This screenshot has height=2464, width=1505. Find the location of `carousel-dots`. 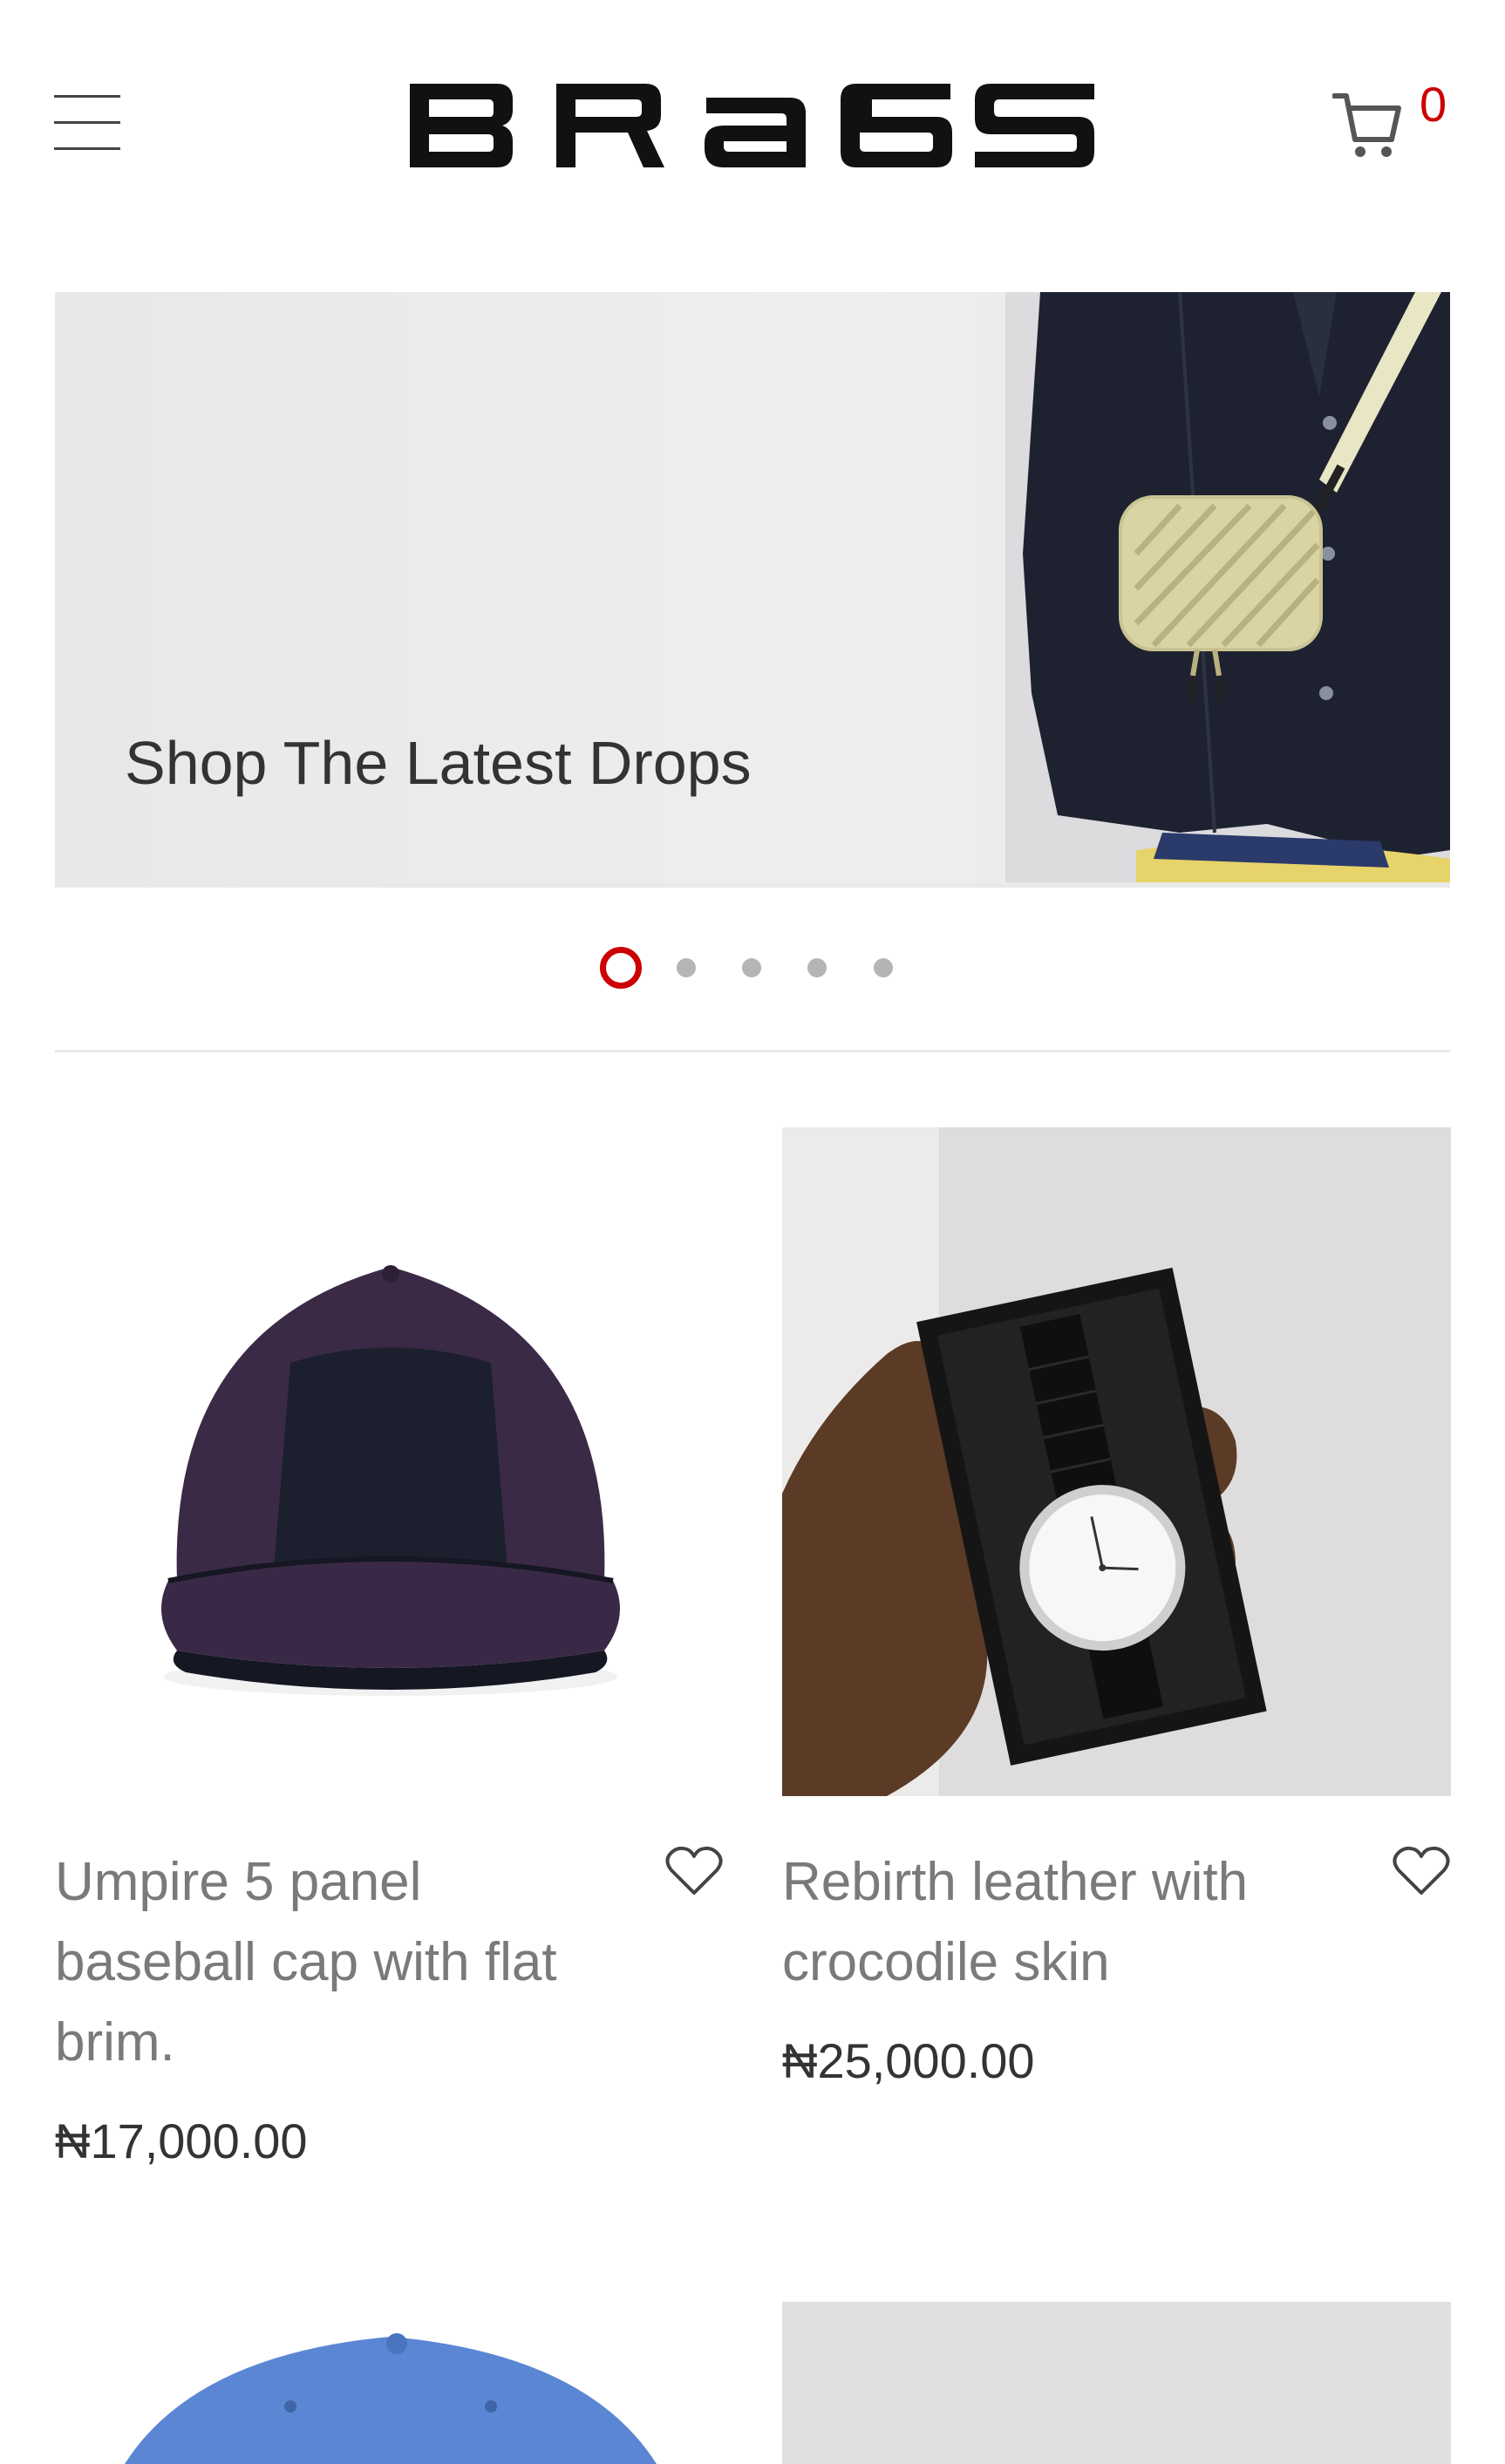

carousel-dots is located at coordinates (752, 968).